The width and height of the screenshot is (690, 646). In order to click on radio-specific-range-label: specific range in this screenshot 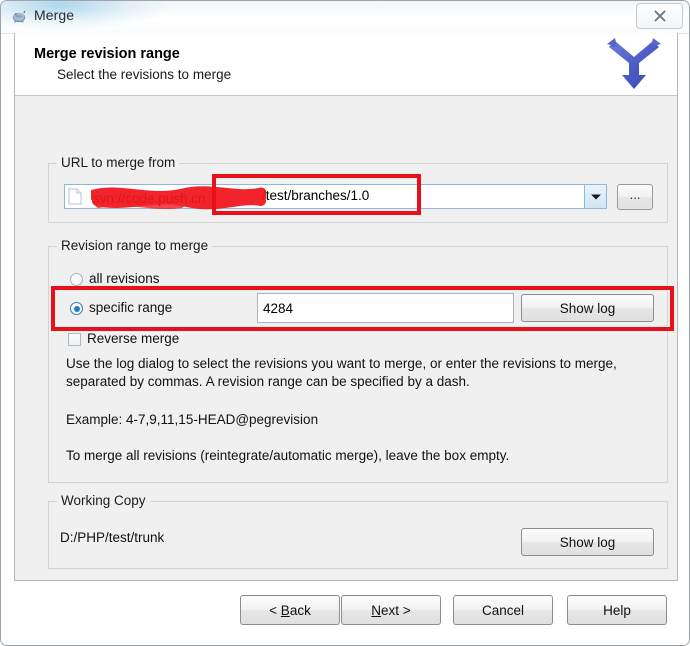, I will do `click(131, 307)`.